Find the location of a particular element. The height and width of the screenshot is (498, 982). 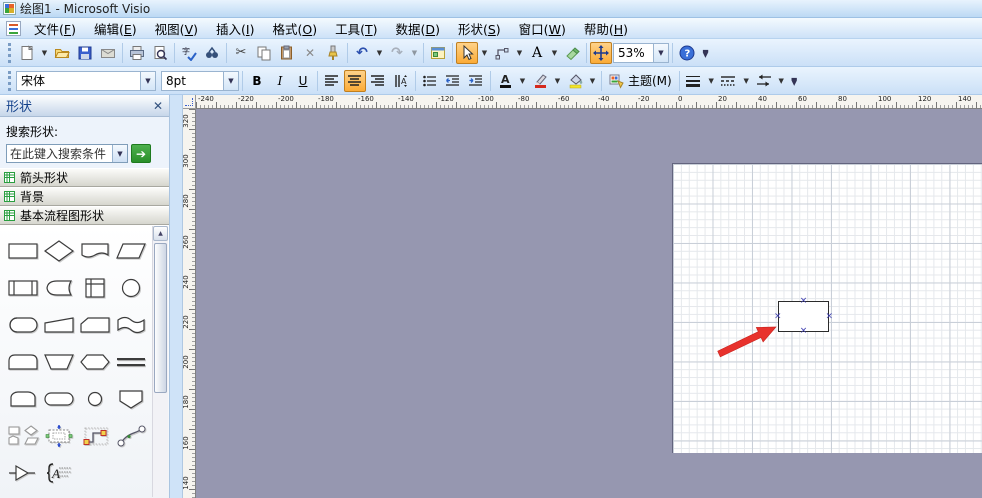

connector-tool-dropdown-icon: ▼ is located at coordinates (519, 53).